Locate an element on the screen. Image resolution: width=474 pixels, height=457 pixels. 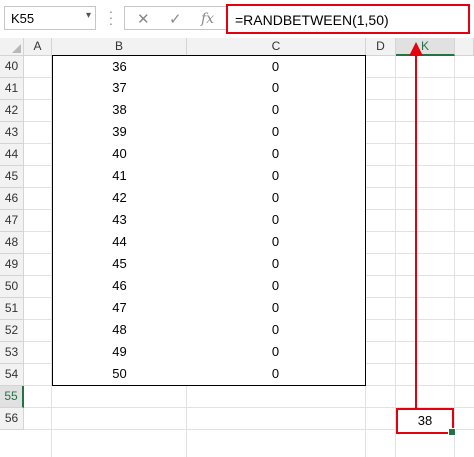
row-header-52: 52 is located at coordinates (12, 331).